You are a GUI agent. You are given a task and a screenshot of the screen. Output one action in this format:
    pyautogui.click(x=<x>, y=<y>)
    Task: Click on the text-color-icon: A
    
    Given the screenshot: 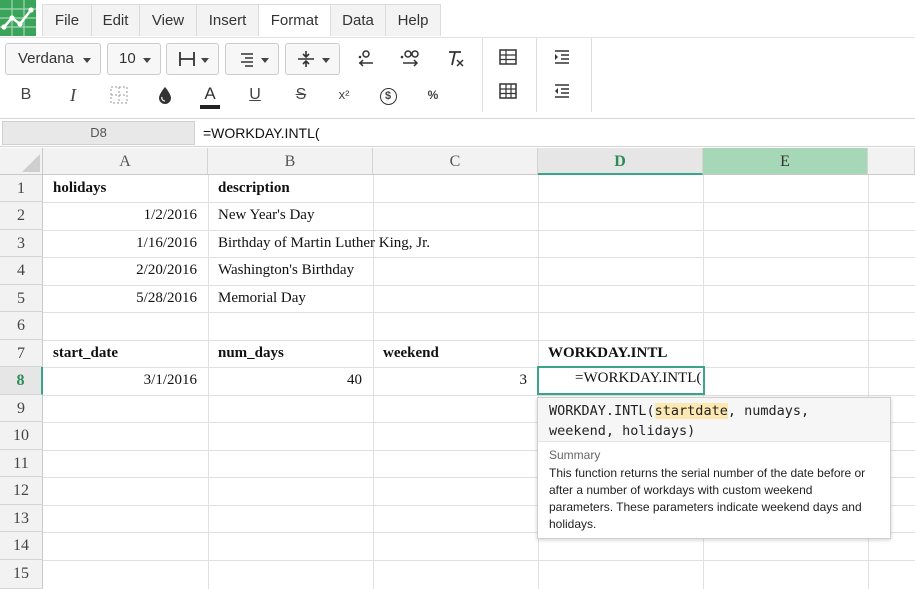 What is the action you would take?
    pyautogui.click(x=210, y=93)
    